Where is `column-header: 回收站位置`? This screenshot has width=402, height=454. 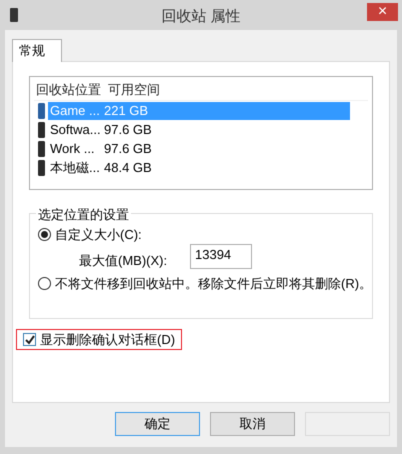
column-header: 回收站位置 is located at coordinates (70, 90).